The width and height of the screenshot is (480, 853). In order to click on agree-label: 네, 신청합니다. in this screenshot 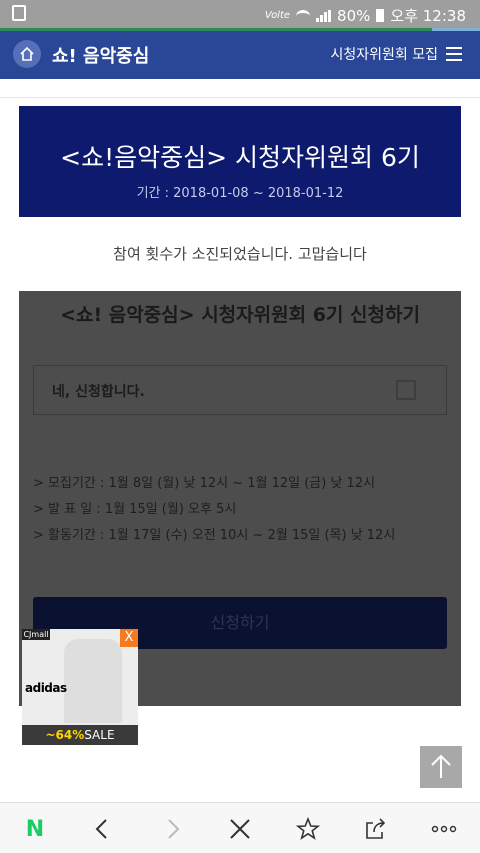, I will do `click(98, 392)`.